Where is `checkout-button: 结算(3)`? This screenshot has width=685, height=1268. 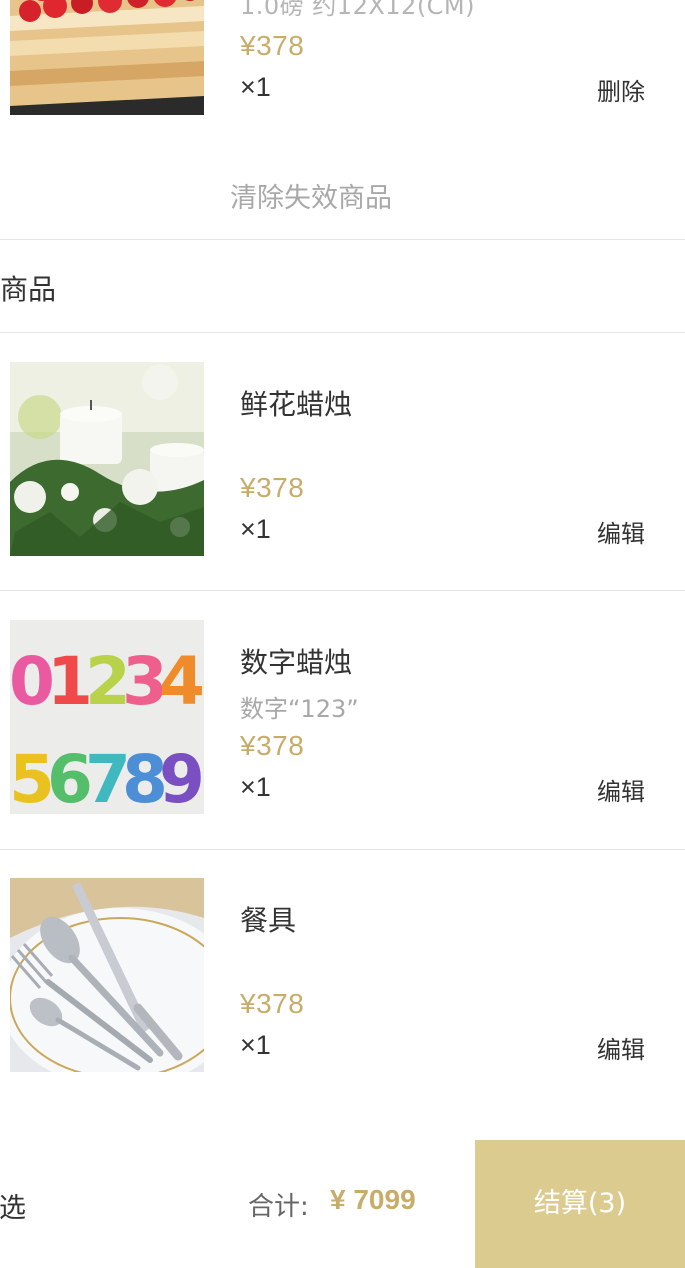 checkout-button: 结算(3) is located at coordinates (580, 1204).